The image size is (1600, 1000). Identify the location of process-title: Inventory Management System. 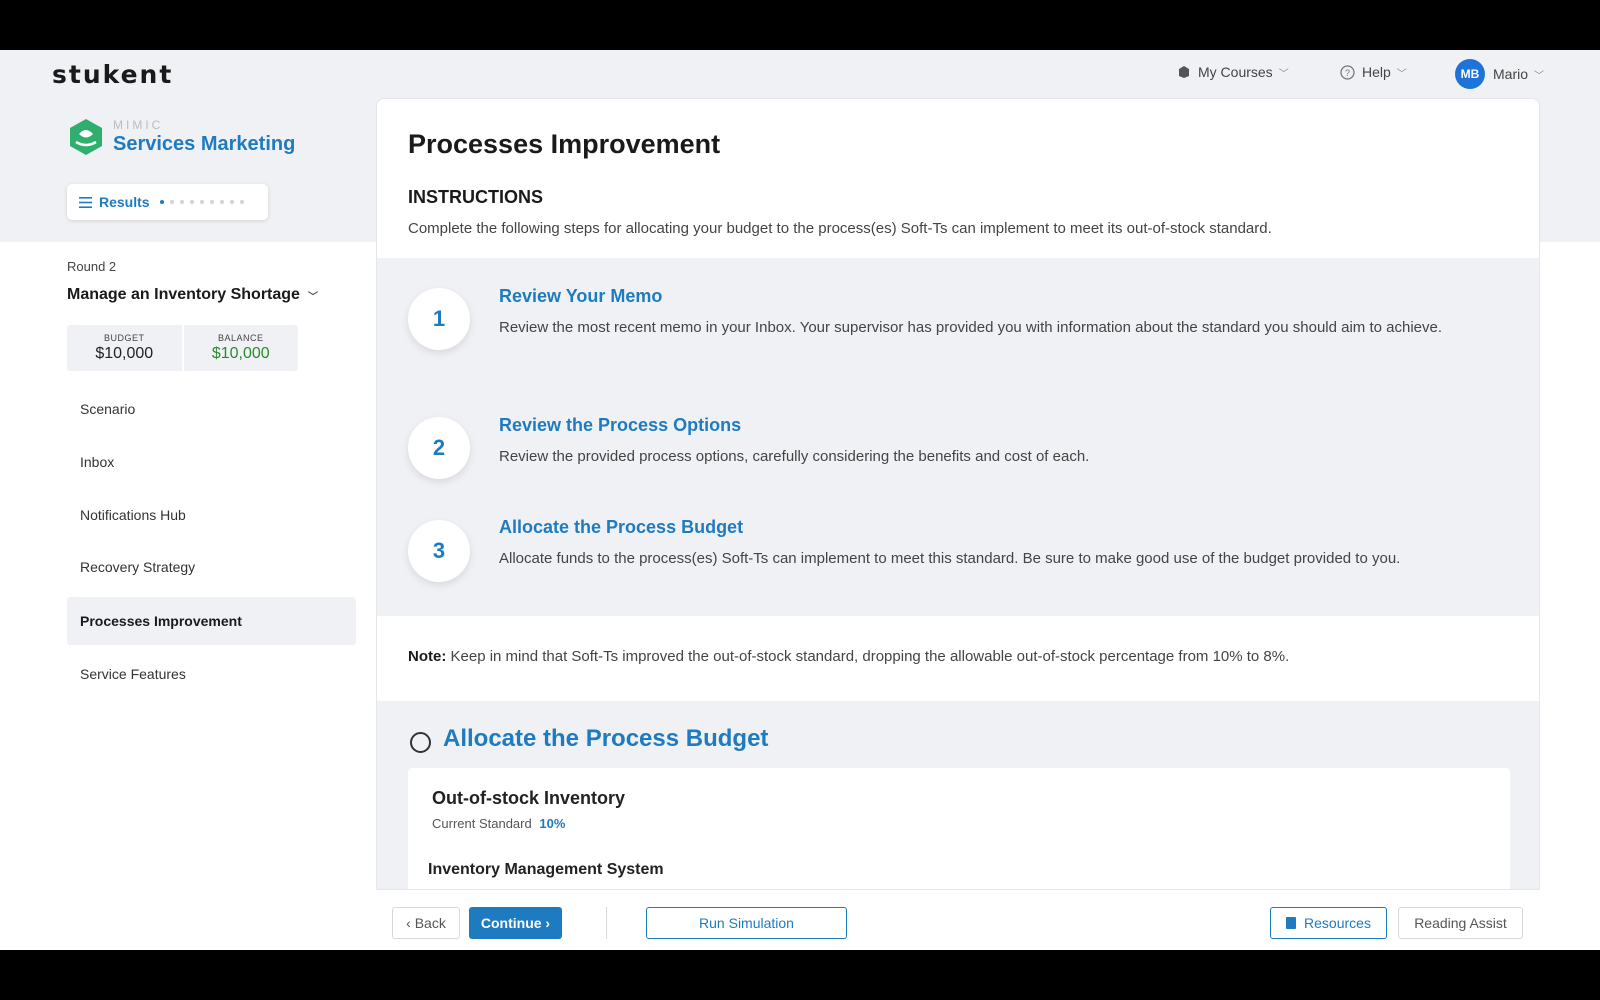
(546, 869).